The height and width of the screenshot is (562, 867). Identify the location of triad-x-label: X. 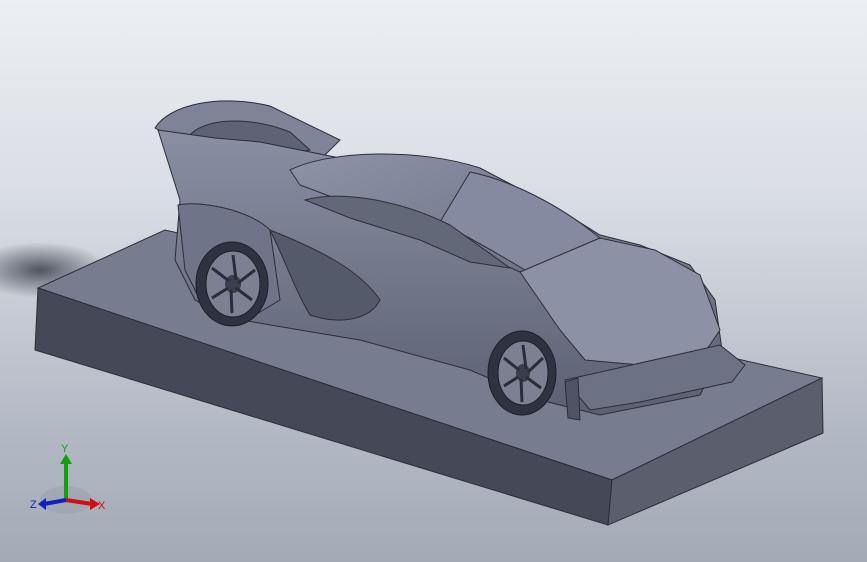
(102, 506).